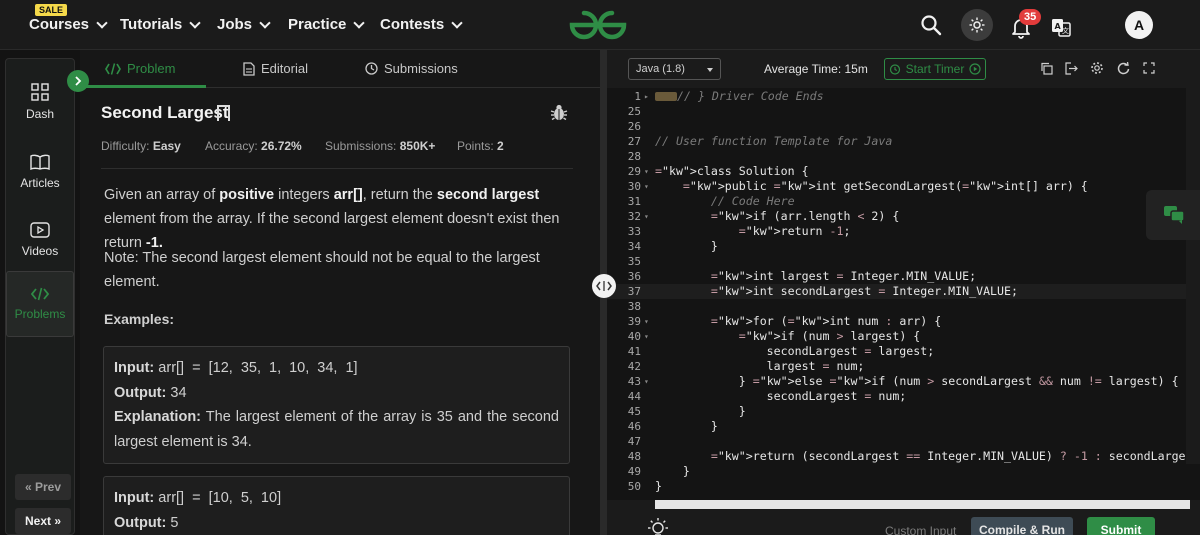  Describe the element at coordinates (43, 487) in the screenshot. I see `prev-button: « Prev` at that location.